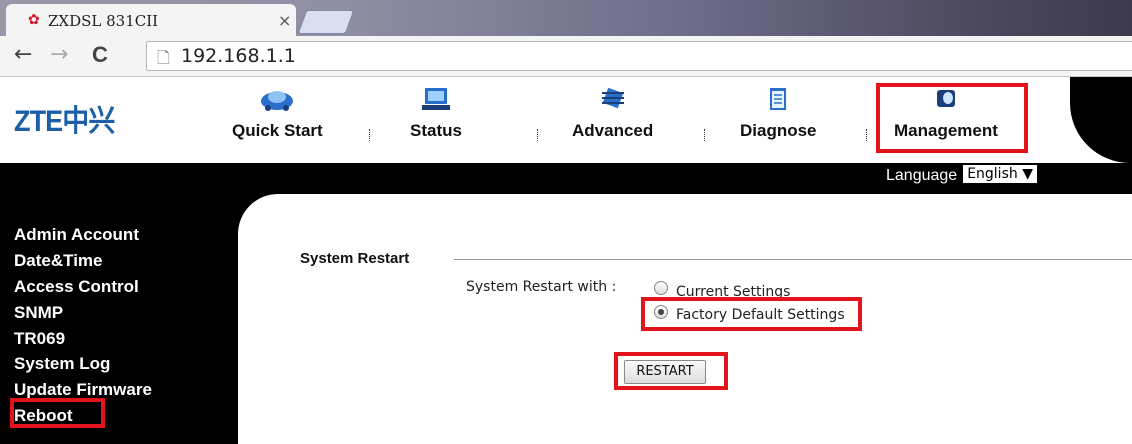 This screenshot has width=1132, height=444. What do you see at coordinates (103, 21) in the screenshot?
I see `tab-title: ZXDSL 831CII` at bounding box center [103, 21].